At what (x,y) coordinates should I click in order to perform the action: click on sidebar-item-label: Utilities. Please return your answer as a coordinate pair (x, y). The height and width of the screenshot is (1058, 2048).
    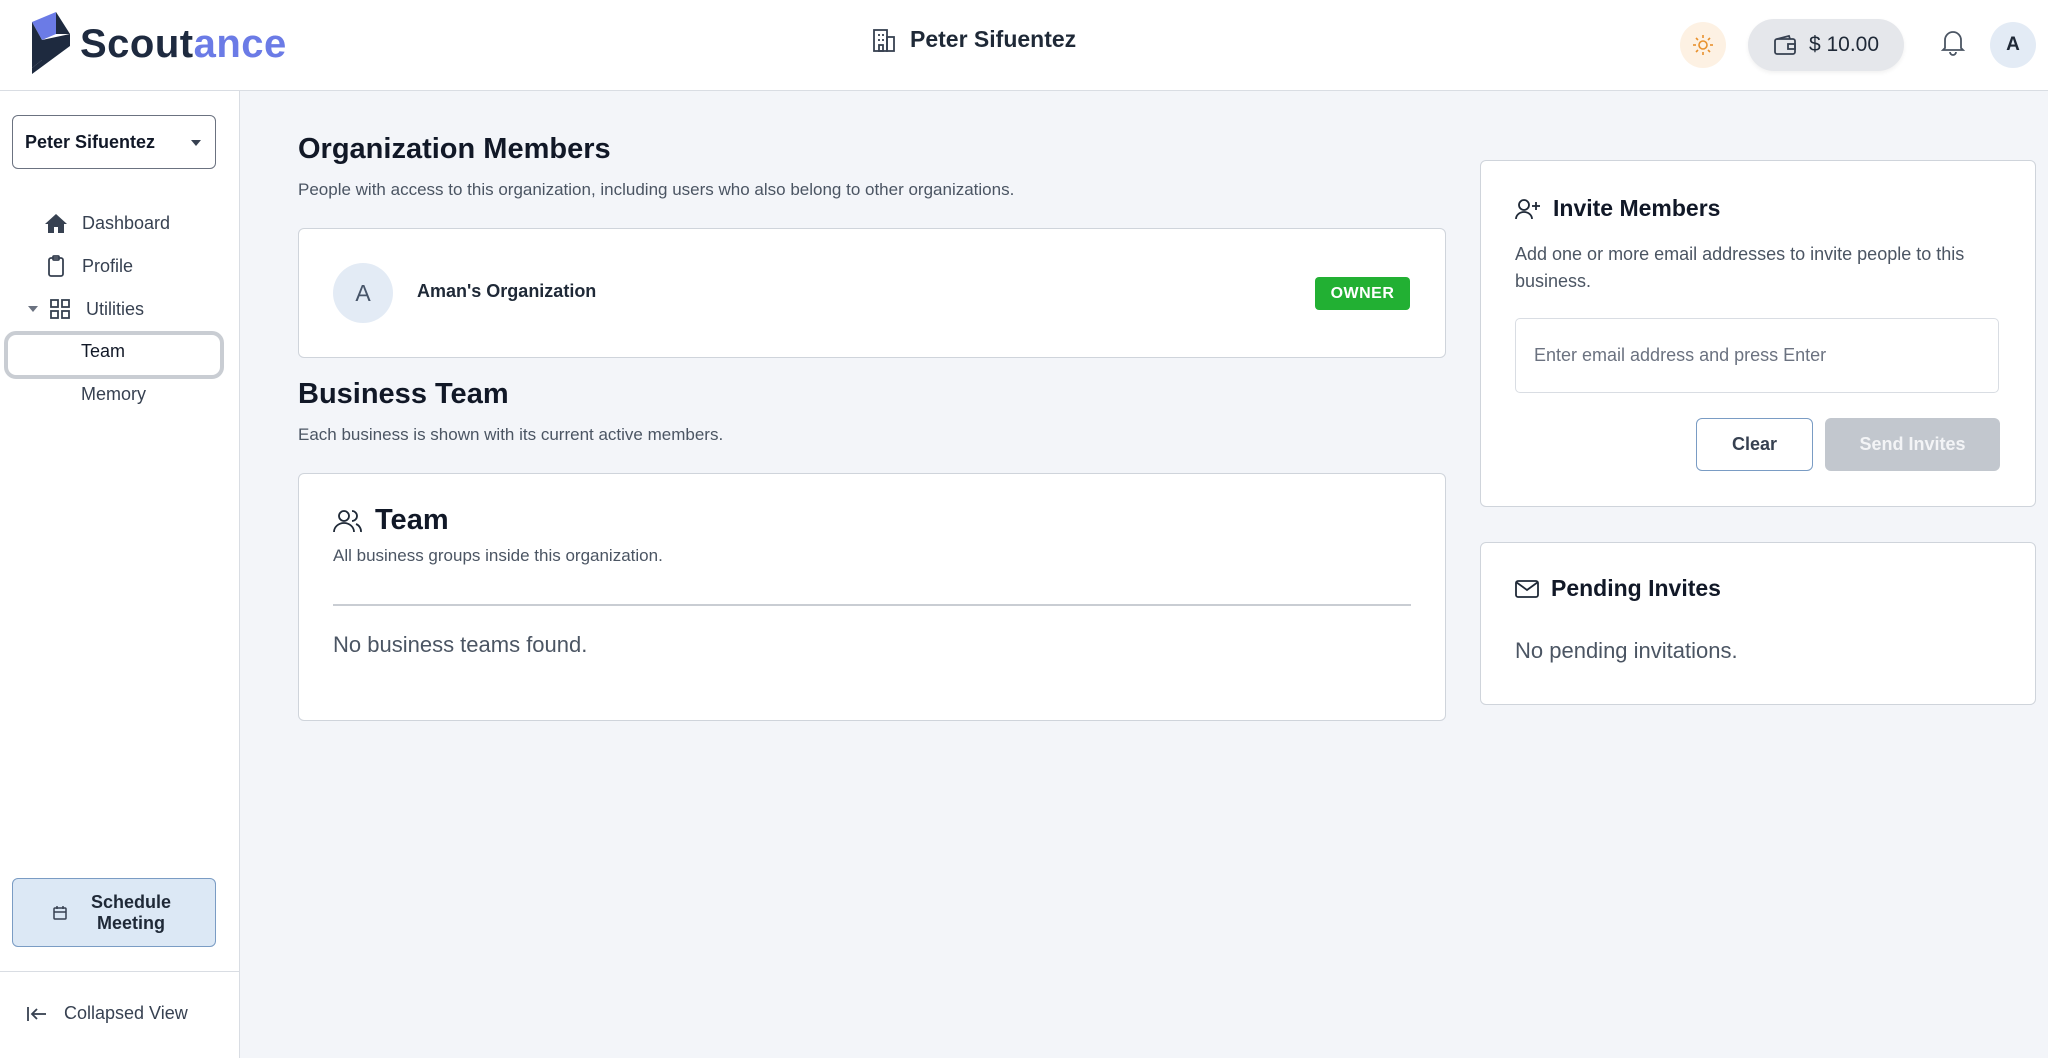
    Looking at the image, I should click on (115, 308).